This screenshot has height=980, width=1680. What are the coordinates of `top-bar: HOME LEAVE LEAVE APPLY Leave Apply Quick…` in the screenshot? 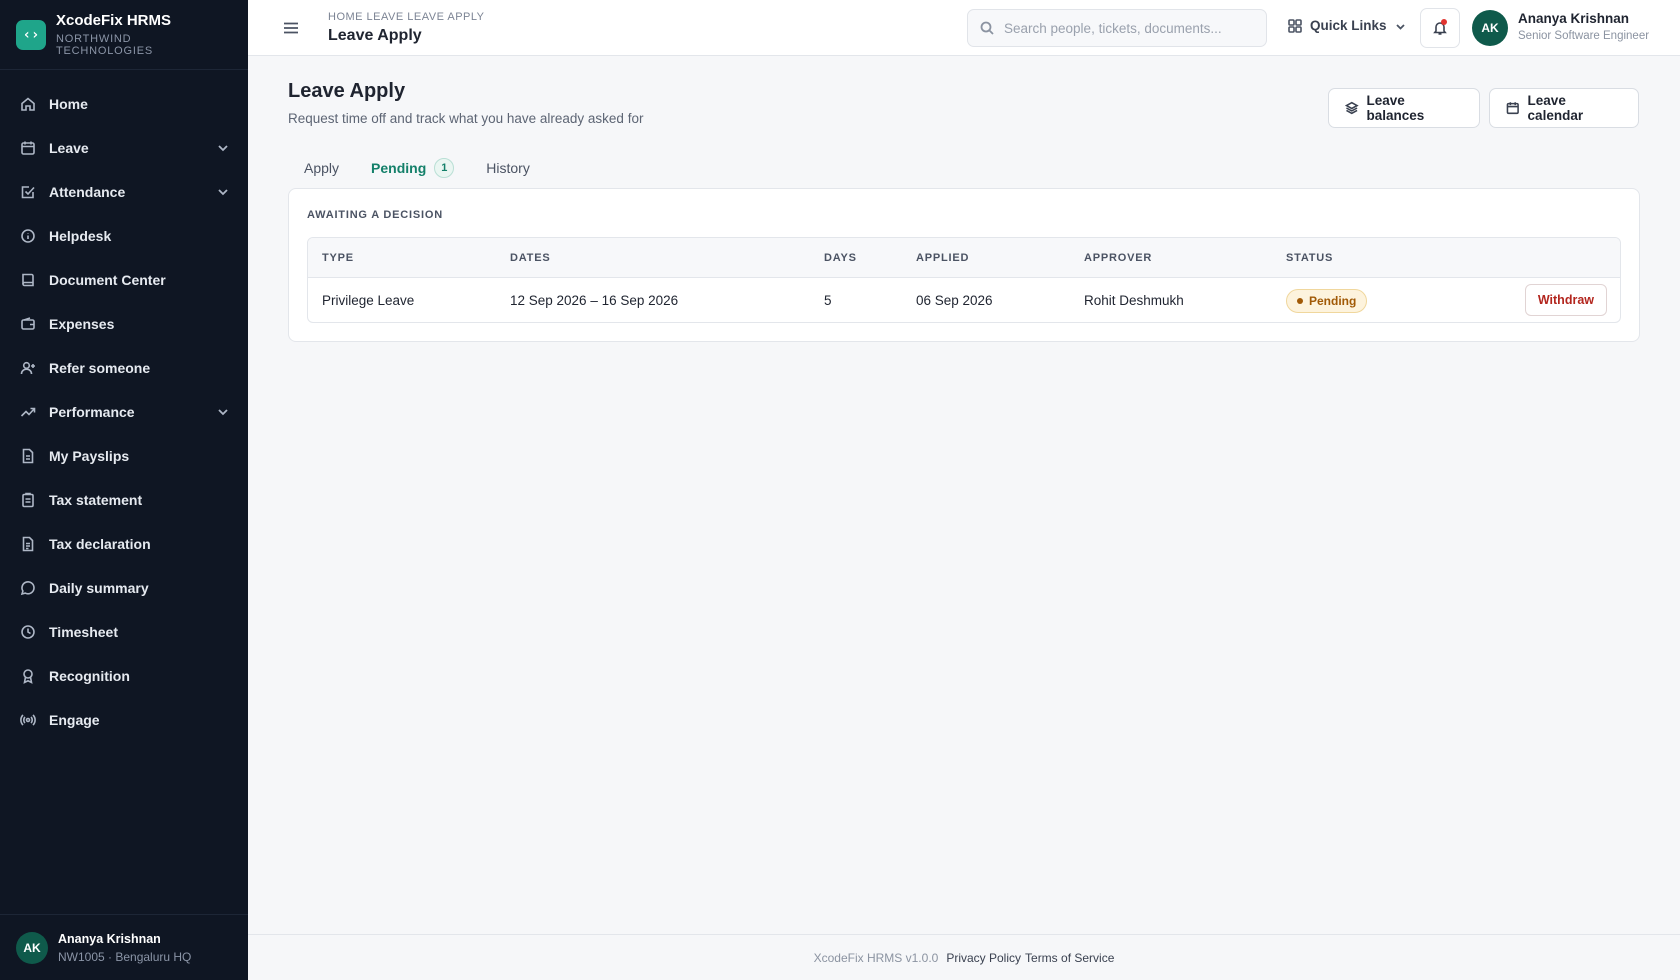 It's located at (964, 28).